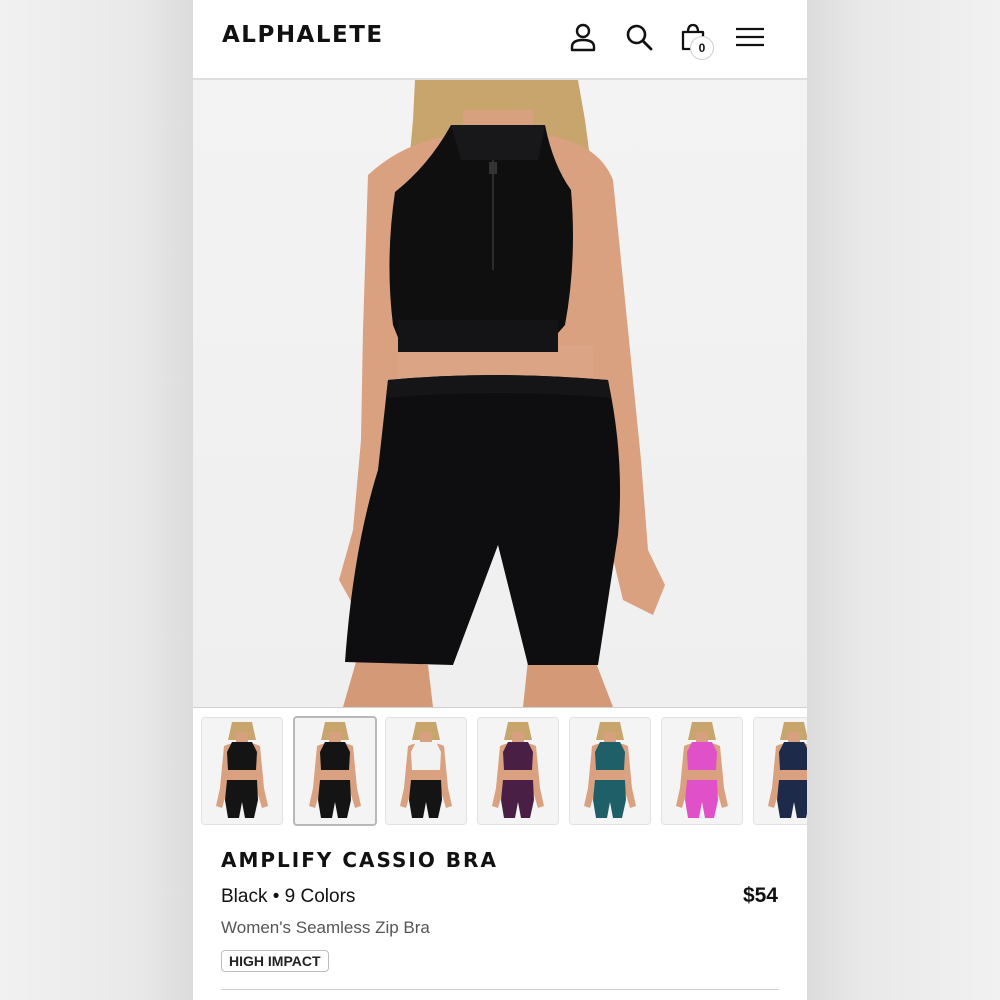 Image resolution: width=1000 pixels, height=1000 pixels. I want to click on color-thumbnail-teal, so click(610, 771).